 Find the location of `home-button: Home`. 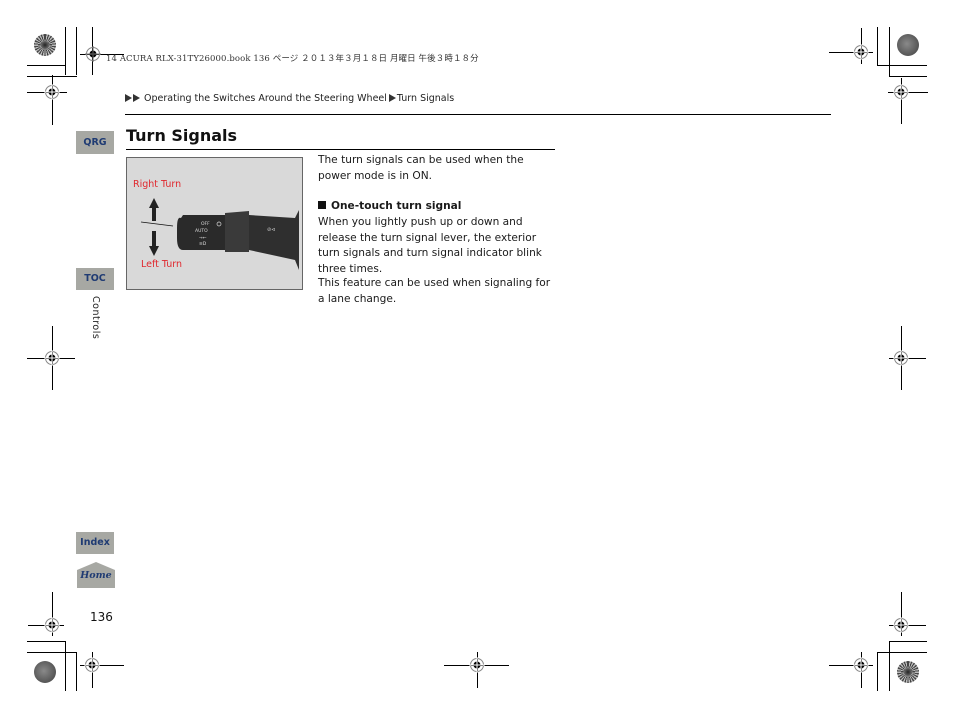

home-button: Home is located at coordinates (96, 575).